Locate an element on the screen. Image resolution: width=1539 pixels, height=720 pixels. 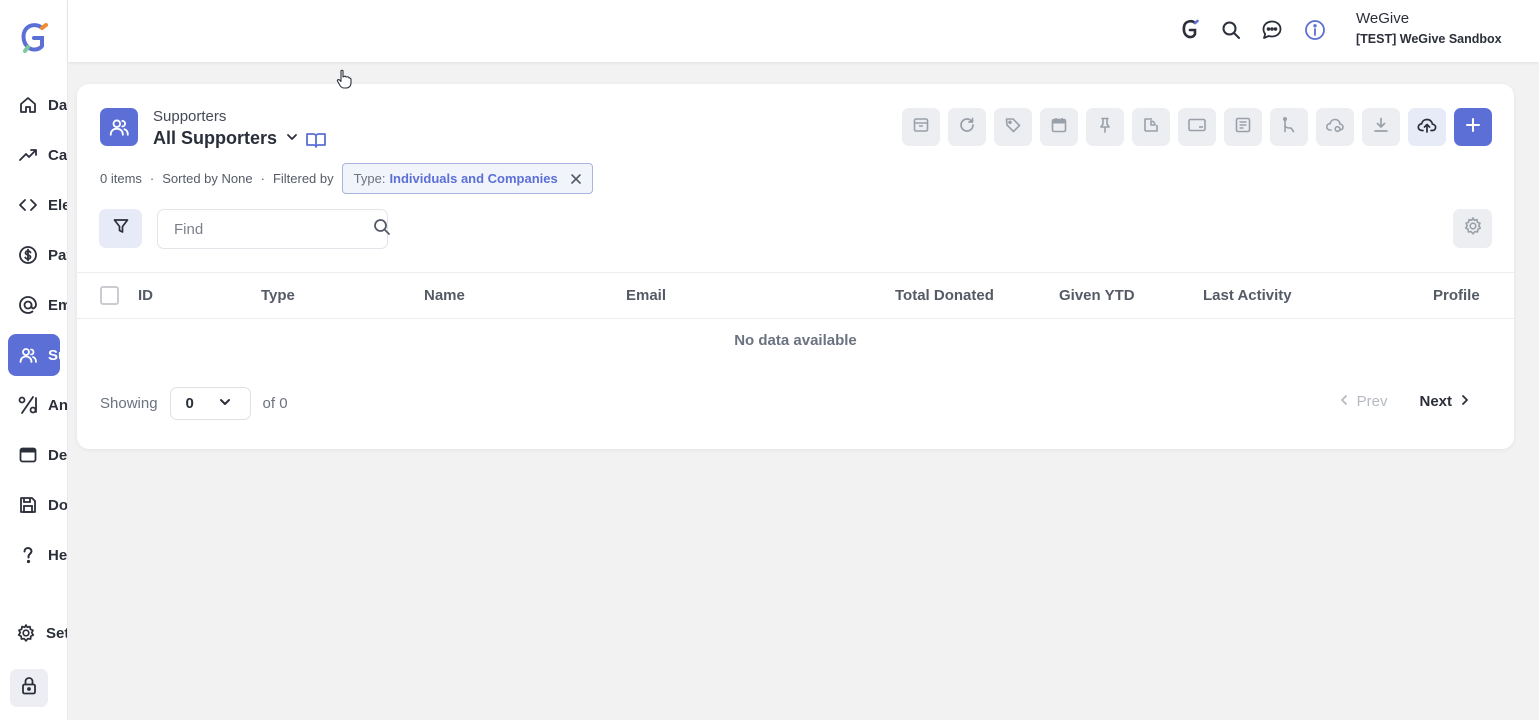
archive-icon is located at coordinates (921, 127).